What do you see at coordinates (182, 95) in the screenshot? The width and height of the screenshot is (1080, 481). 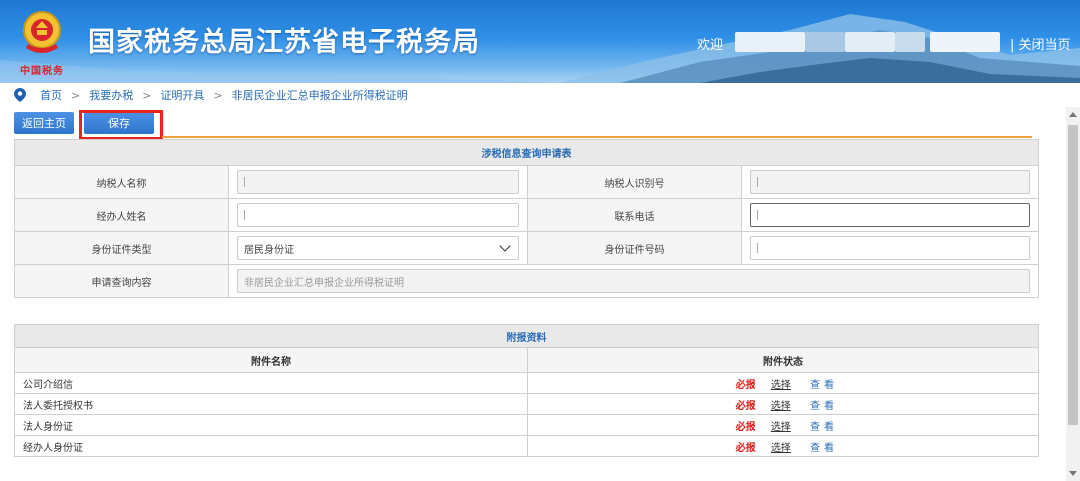 I see `breadcrumb-certificate: 证明开具` at bounding box center [182, 95].